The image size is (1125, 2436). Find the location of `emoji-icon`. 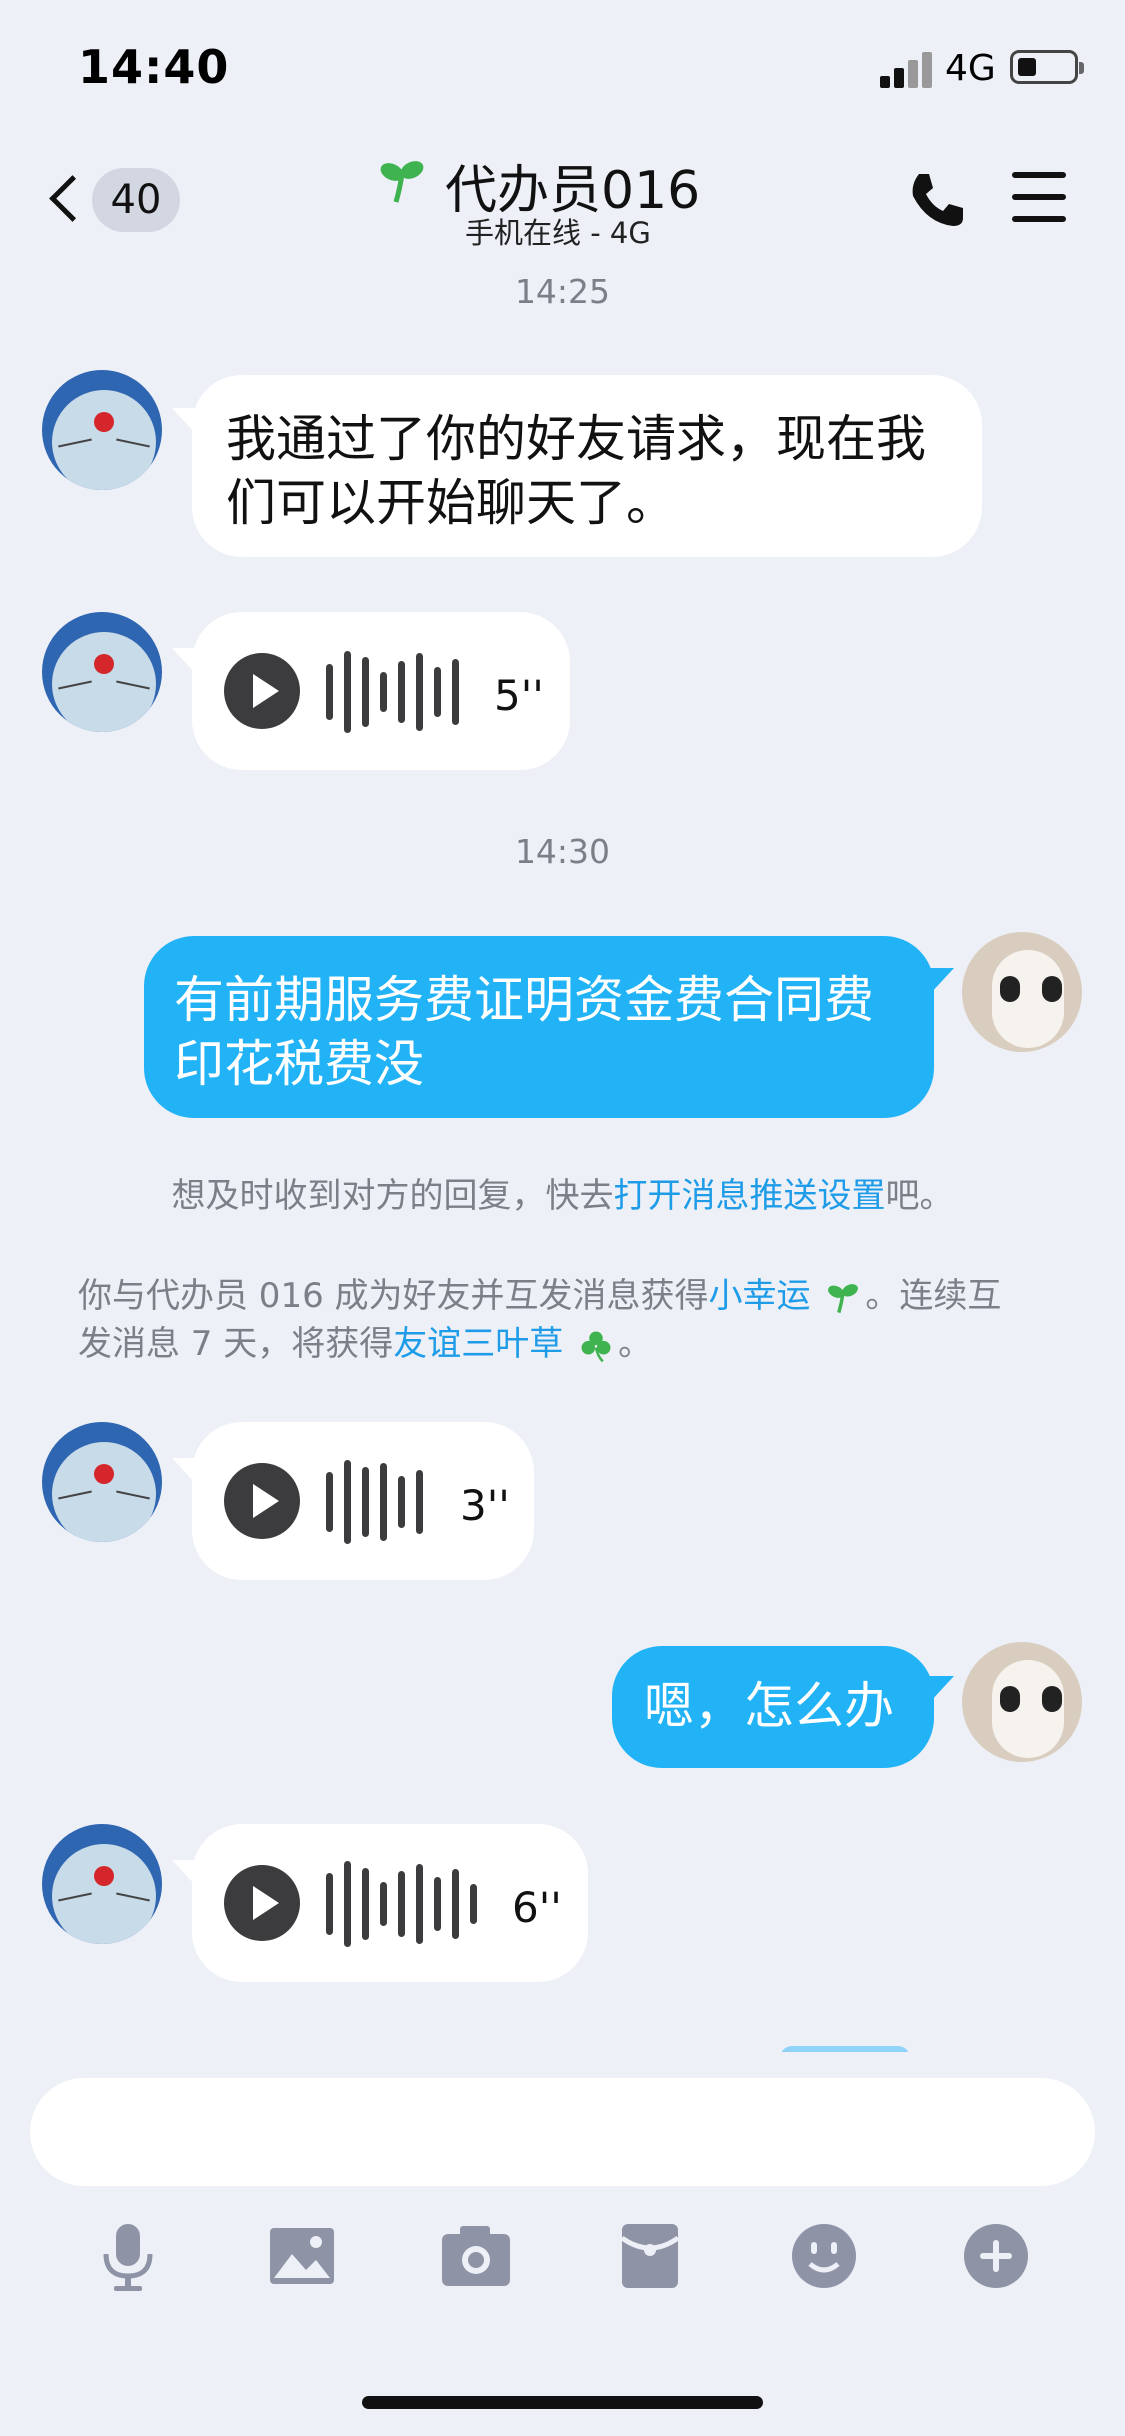

emoji-icon is located at coordinates (824, 2256).